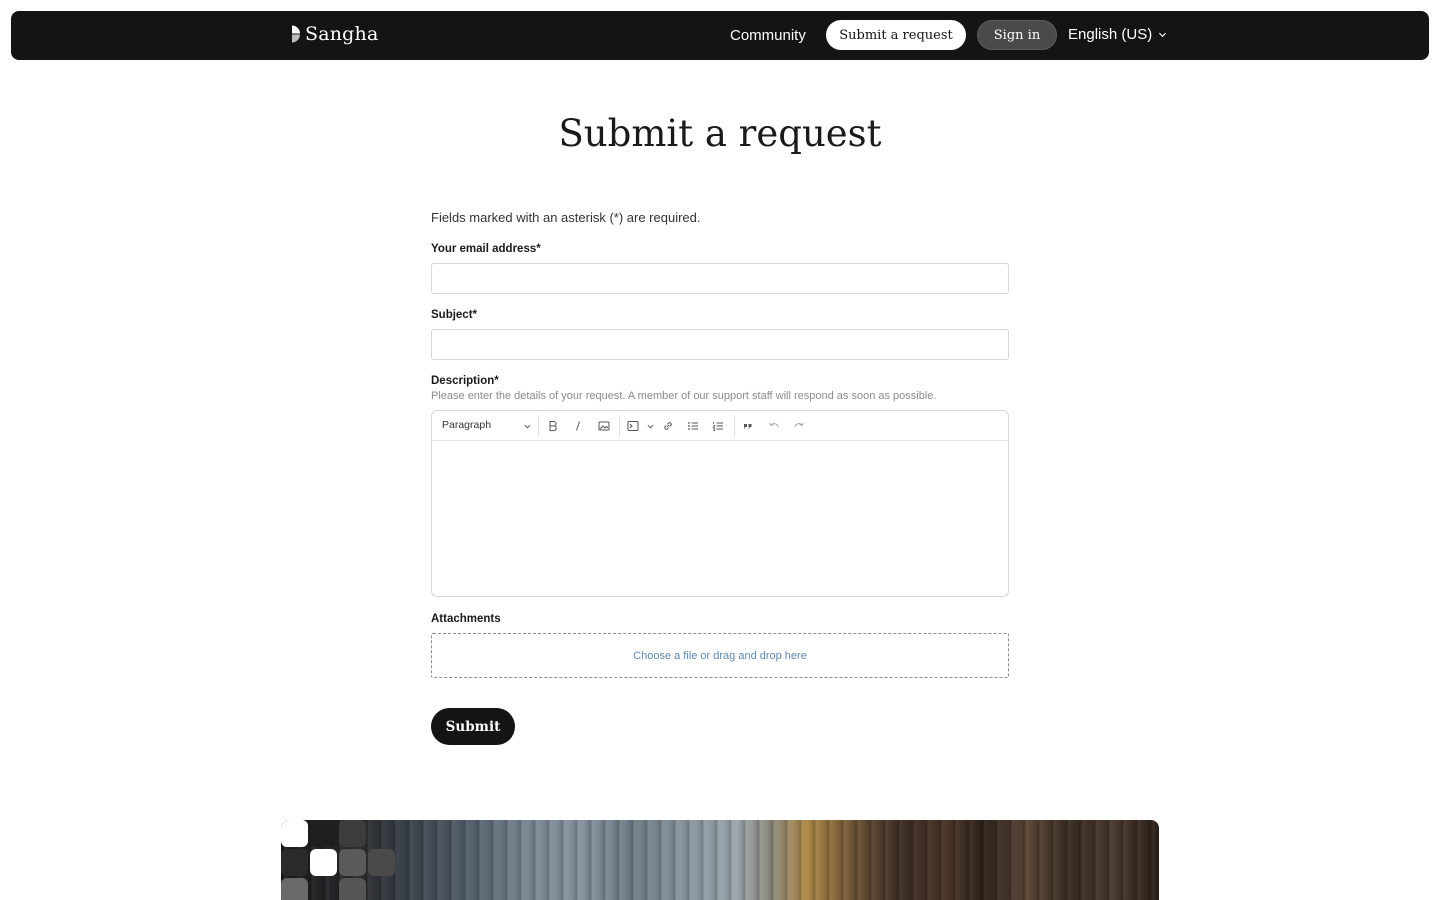 The height and width of the screenshot is (900, 1440). What do you see at coordinates (465, 381) in the screenshot?
I see `description-label: Description*` at bounding box center [465, 381].